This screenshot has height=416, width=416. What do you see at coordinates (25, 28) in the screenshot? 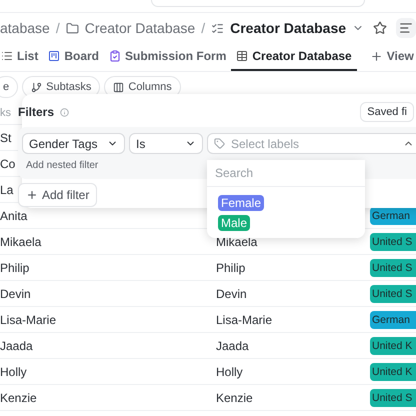
I see `breadcrumb-item: atabase` at bounding box center [25, 28].